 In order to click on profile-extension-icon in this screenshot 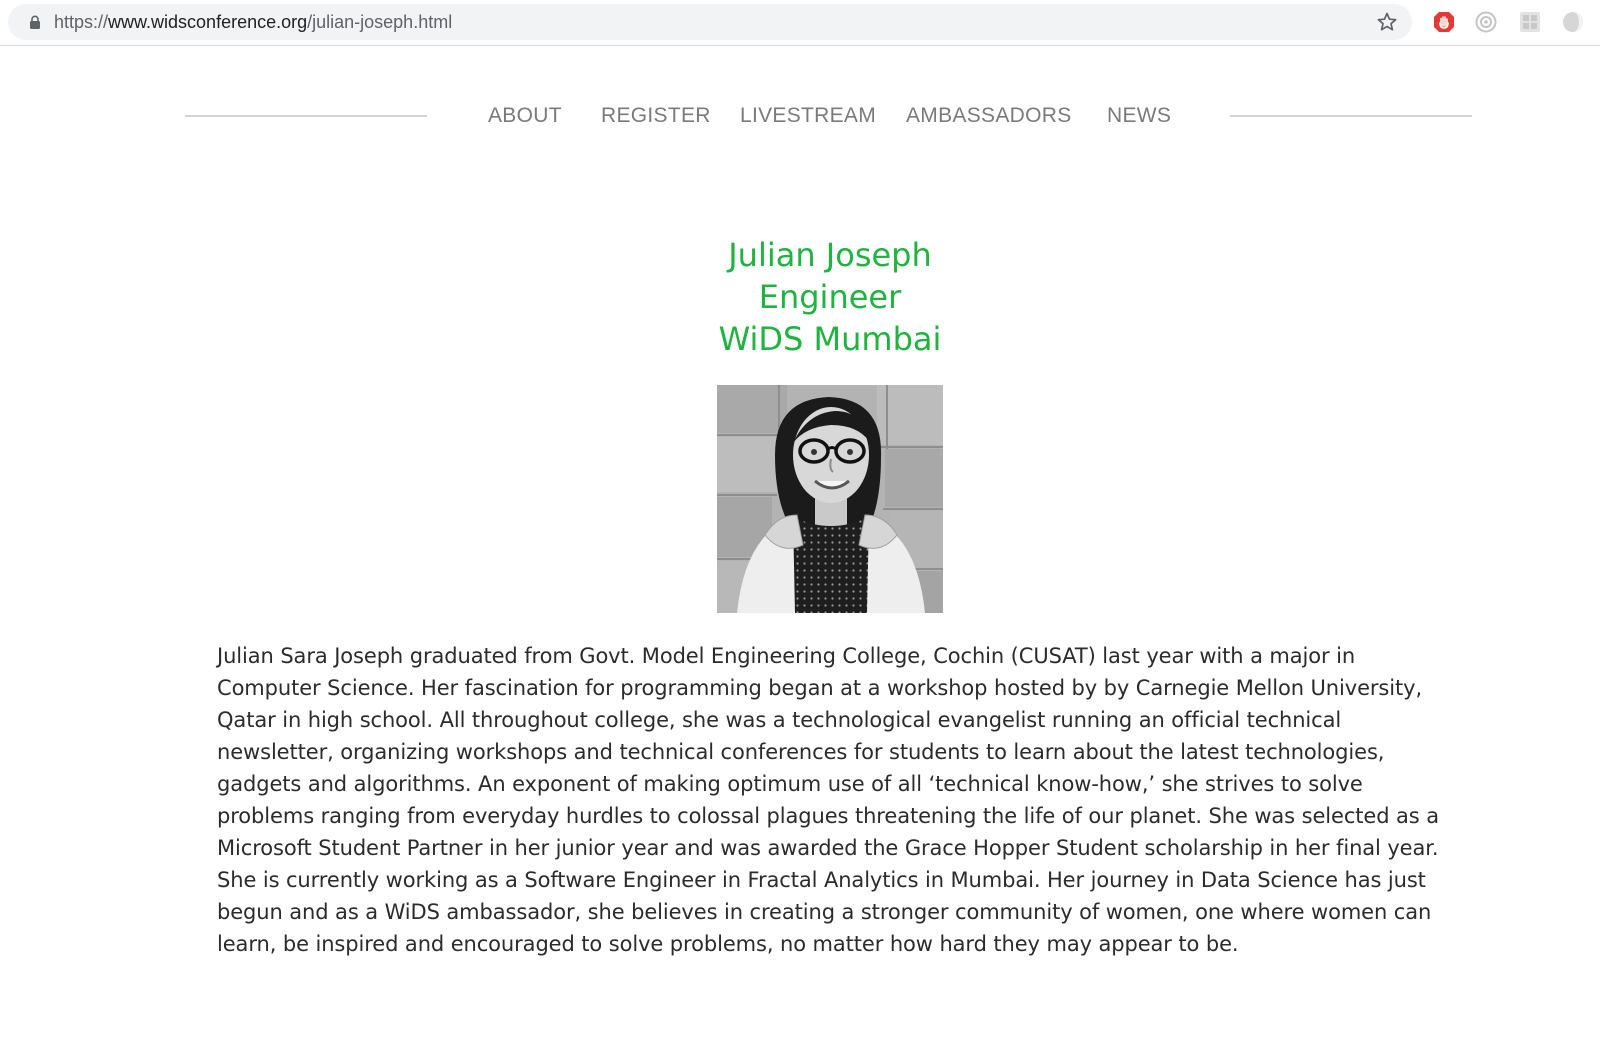, I will do `click(1573, 22)`.